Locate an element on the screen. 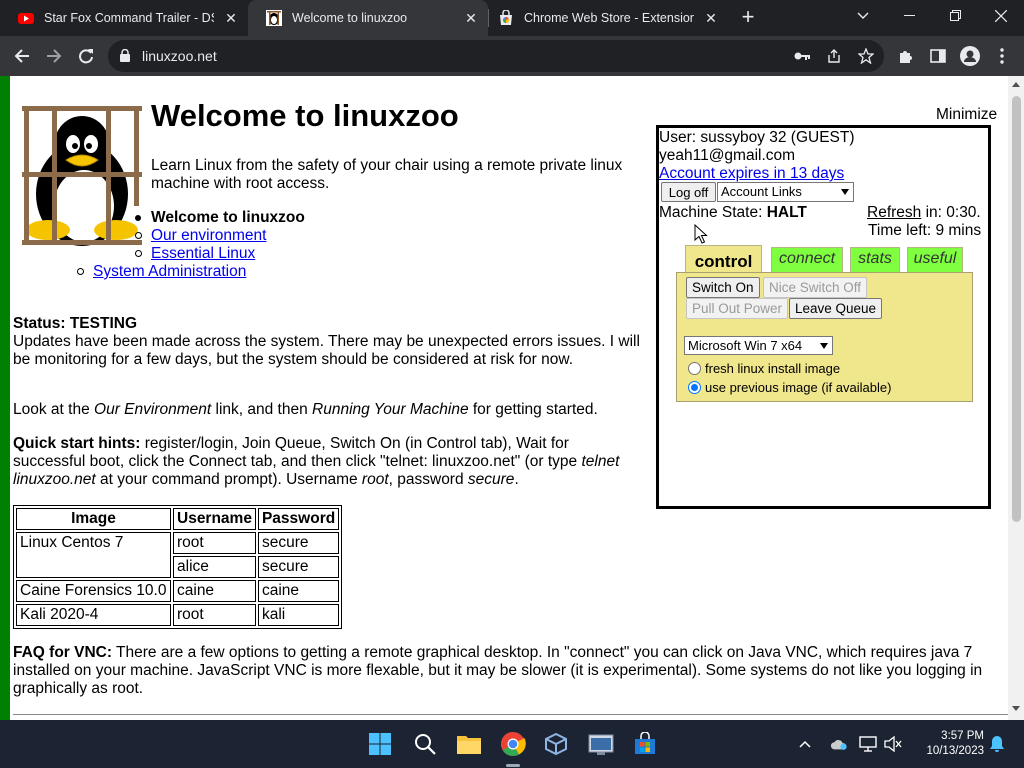 The image size is (1024, 768). tab-useful: useful is located at coordinates (935, 260).